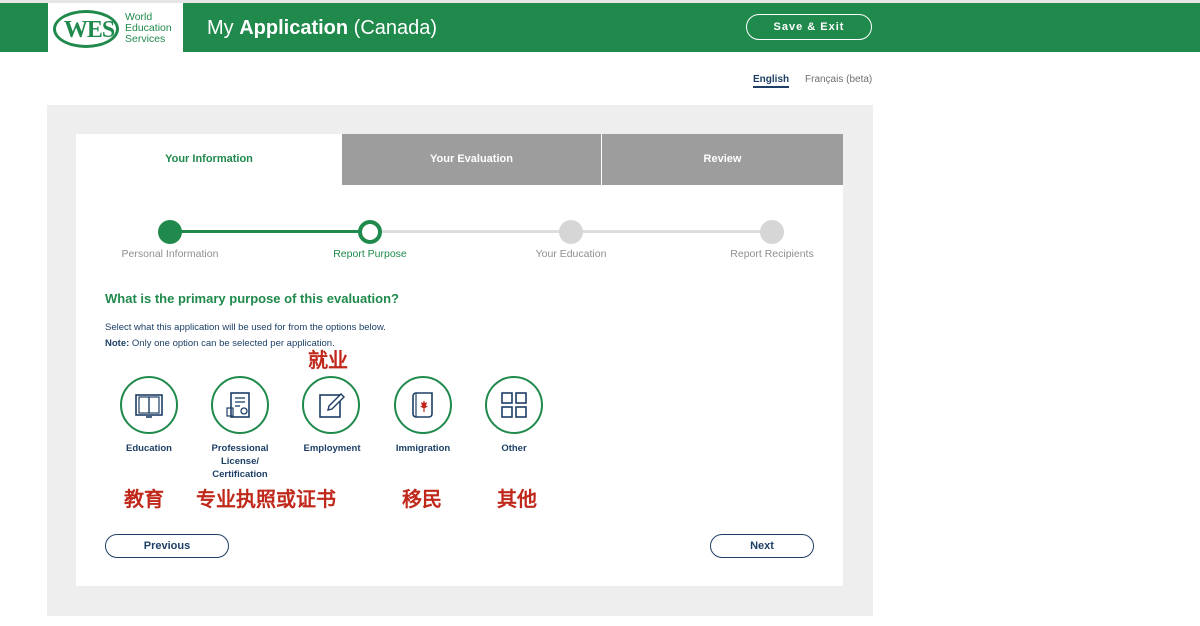 The height and width of the screenshot is (626, 1200). Describe the element at coordinates (722, 159) in the screenshot. I see `tab-review: Review` at that location.